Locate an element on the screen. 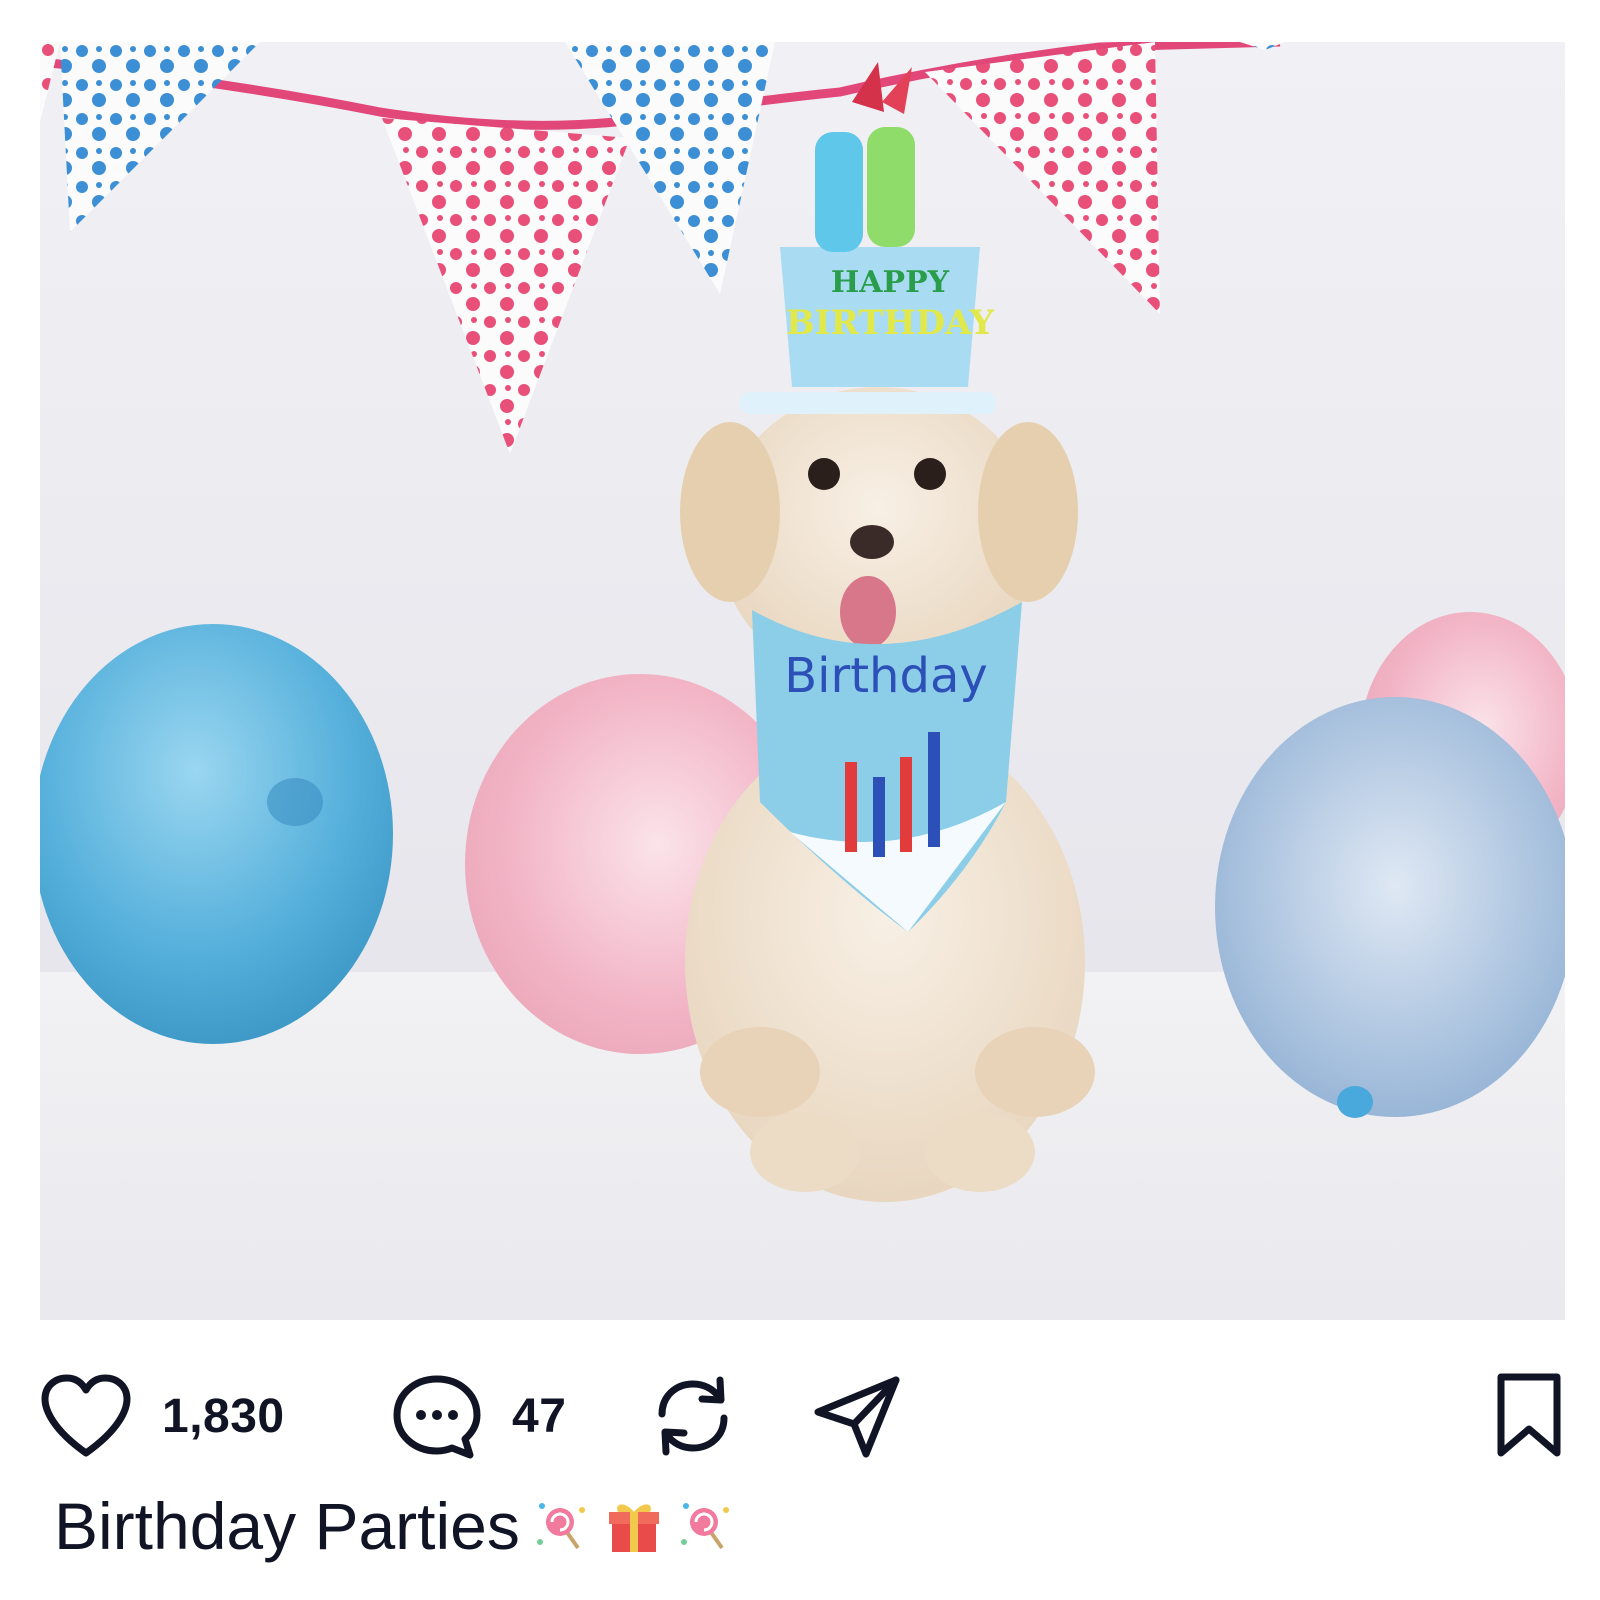 This screenshot has width=1600, height=1600. post-action-bar: 1,830 47 is located at coordinates (802, 1416).